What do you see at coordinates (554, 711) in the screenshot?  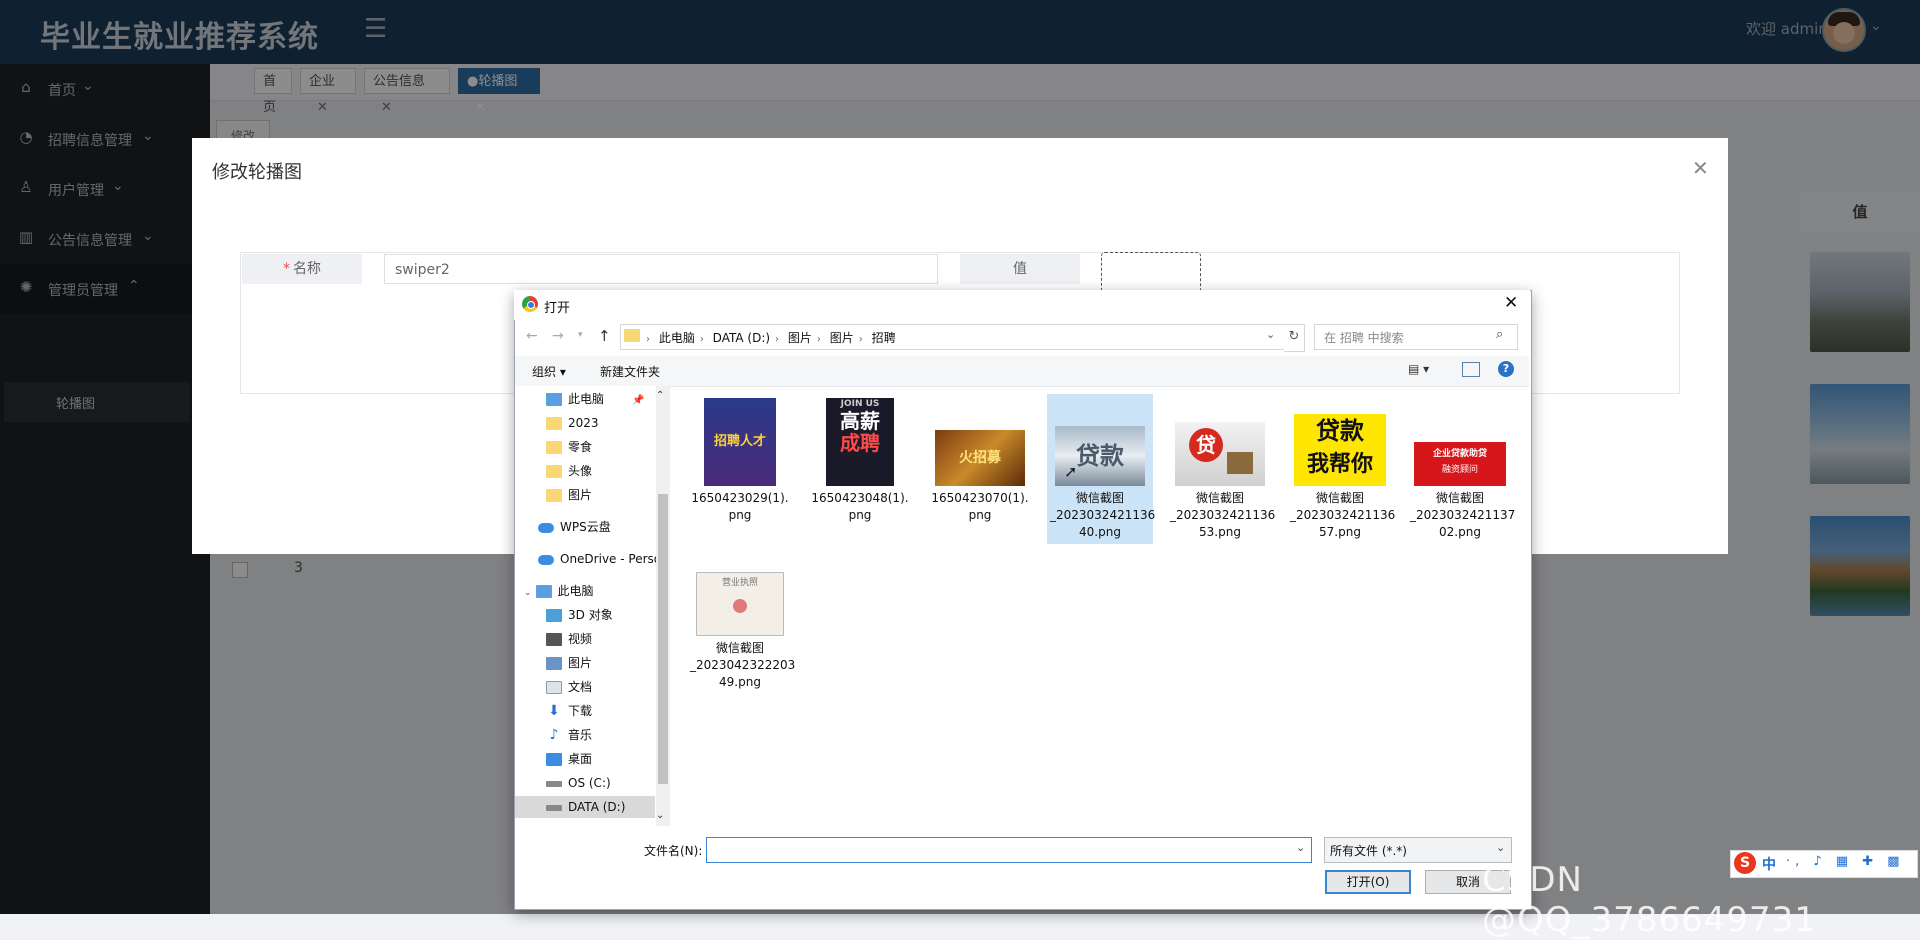 I see `download-icon: ⬇` at bounding box center [554, 711].